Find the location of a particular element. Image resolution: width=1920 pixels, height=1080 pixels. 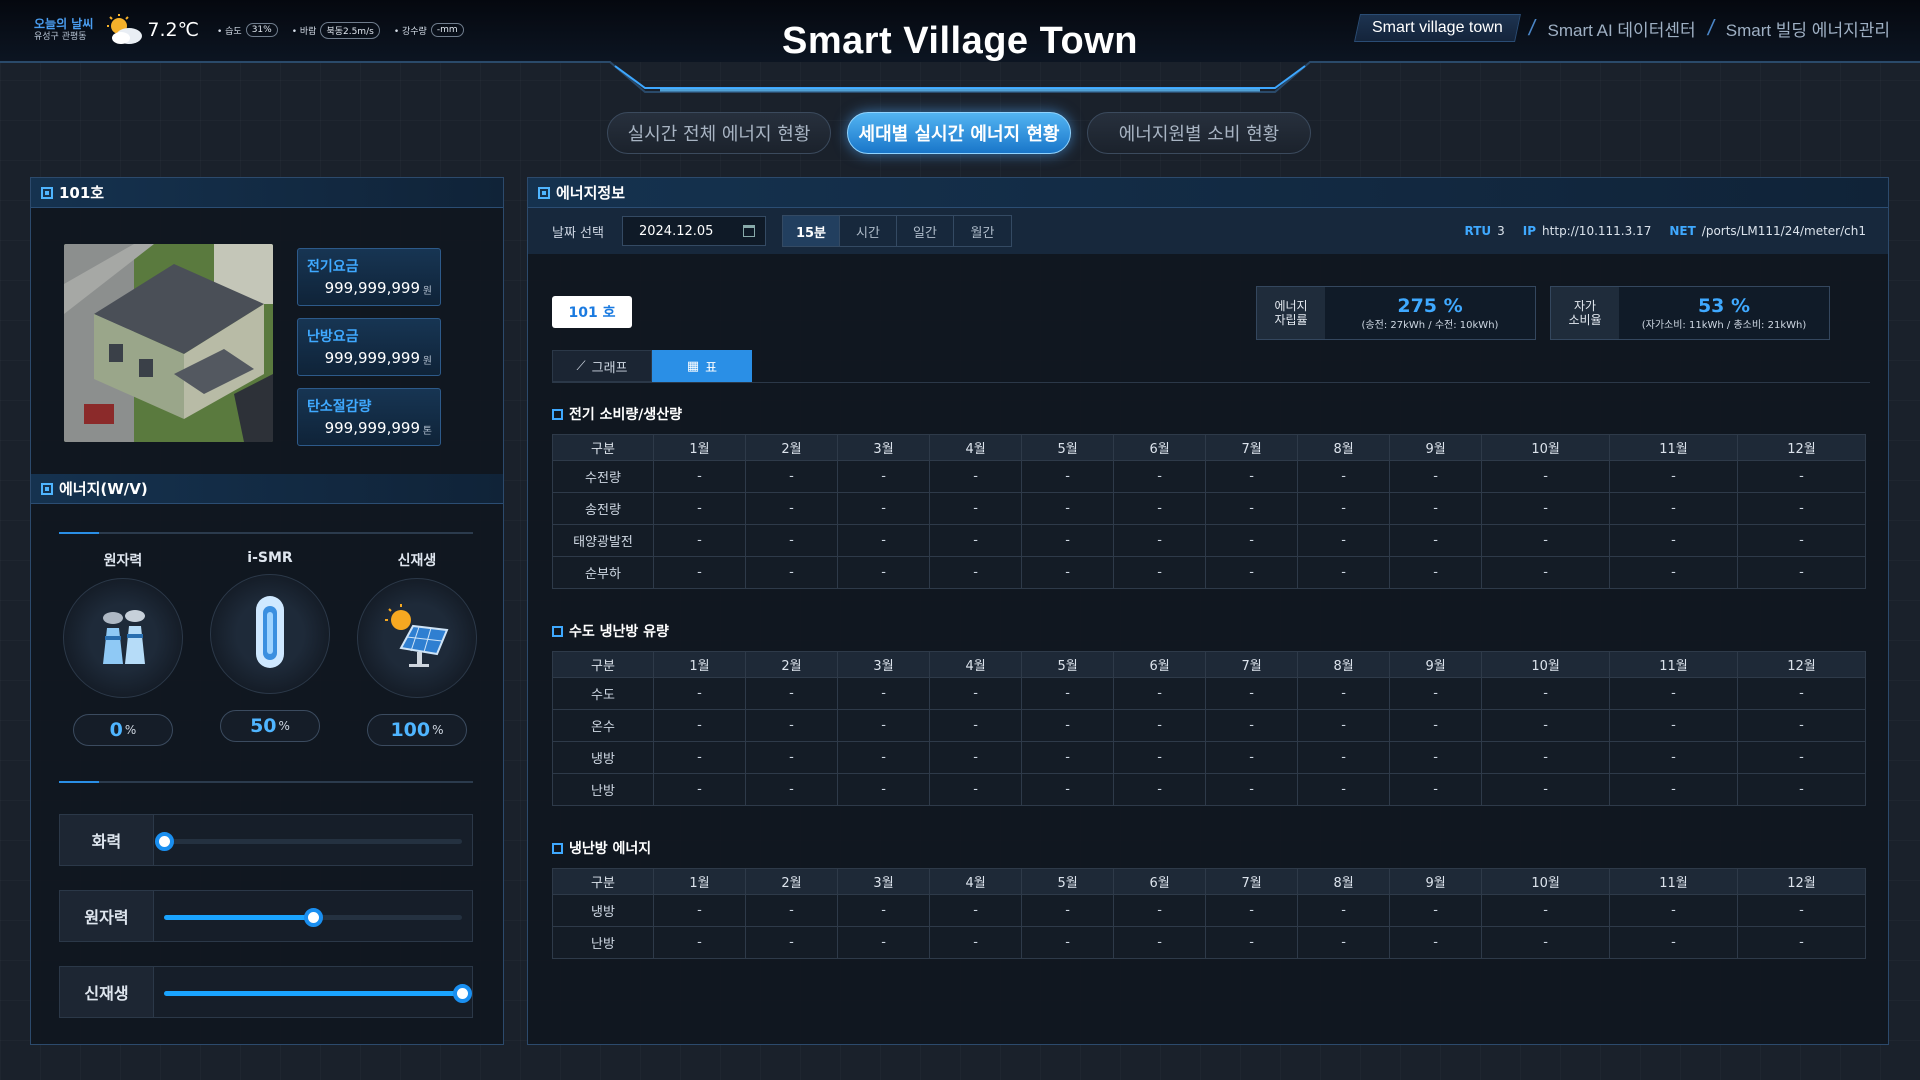

electric-fee-value: 999,999,999 is located at coordinates (372, 288).